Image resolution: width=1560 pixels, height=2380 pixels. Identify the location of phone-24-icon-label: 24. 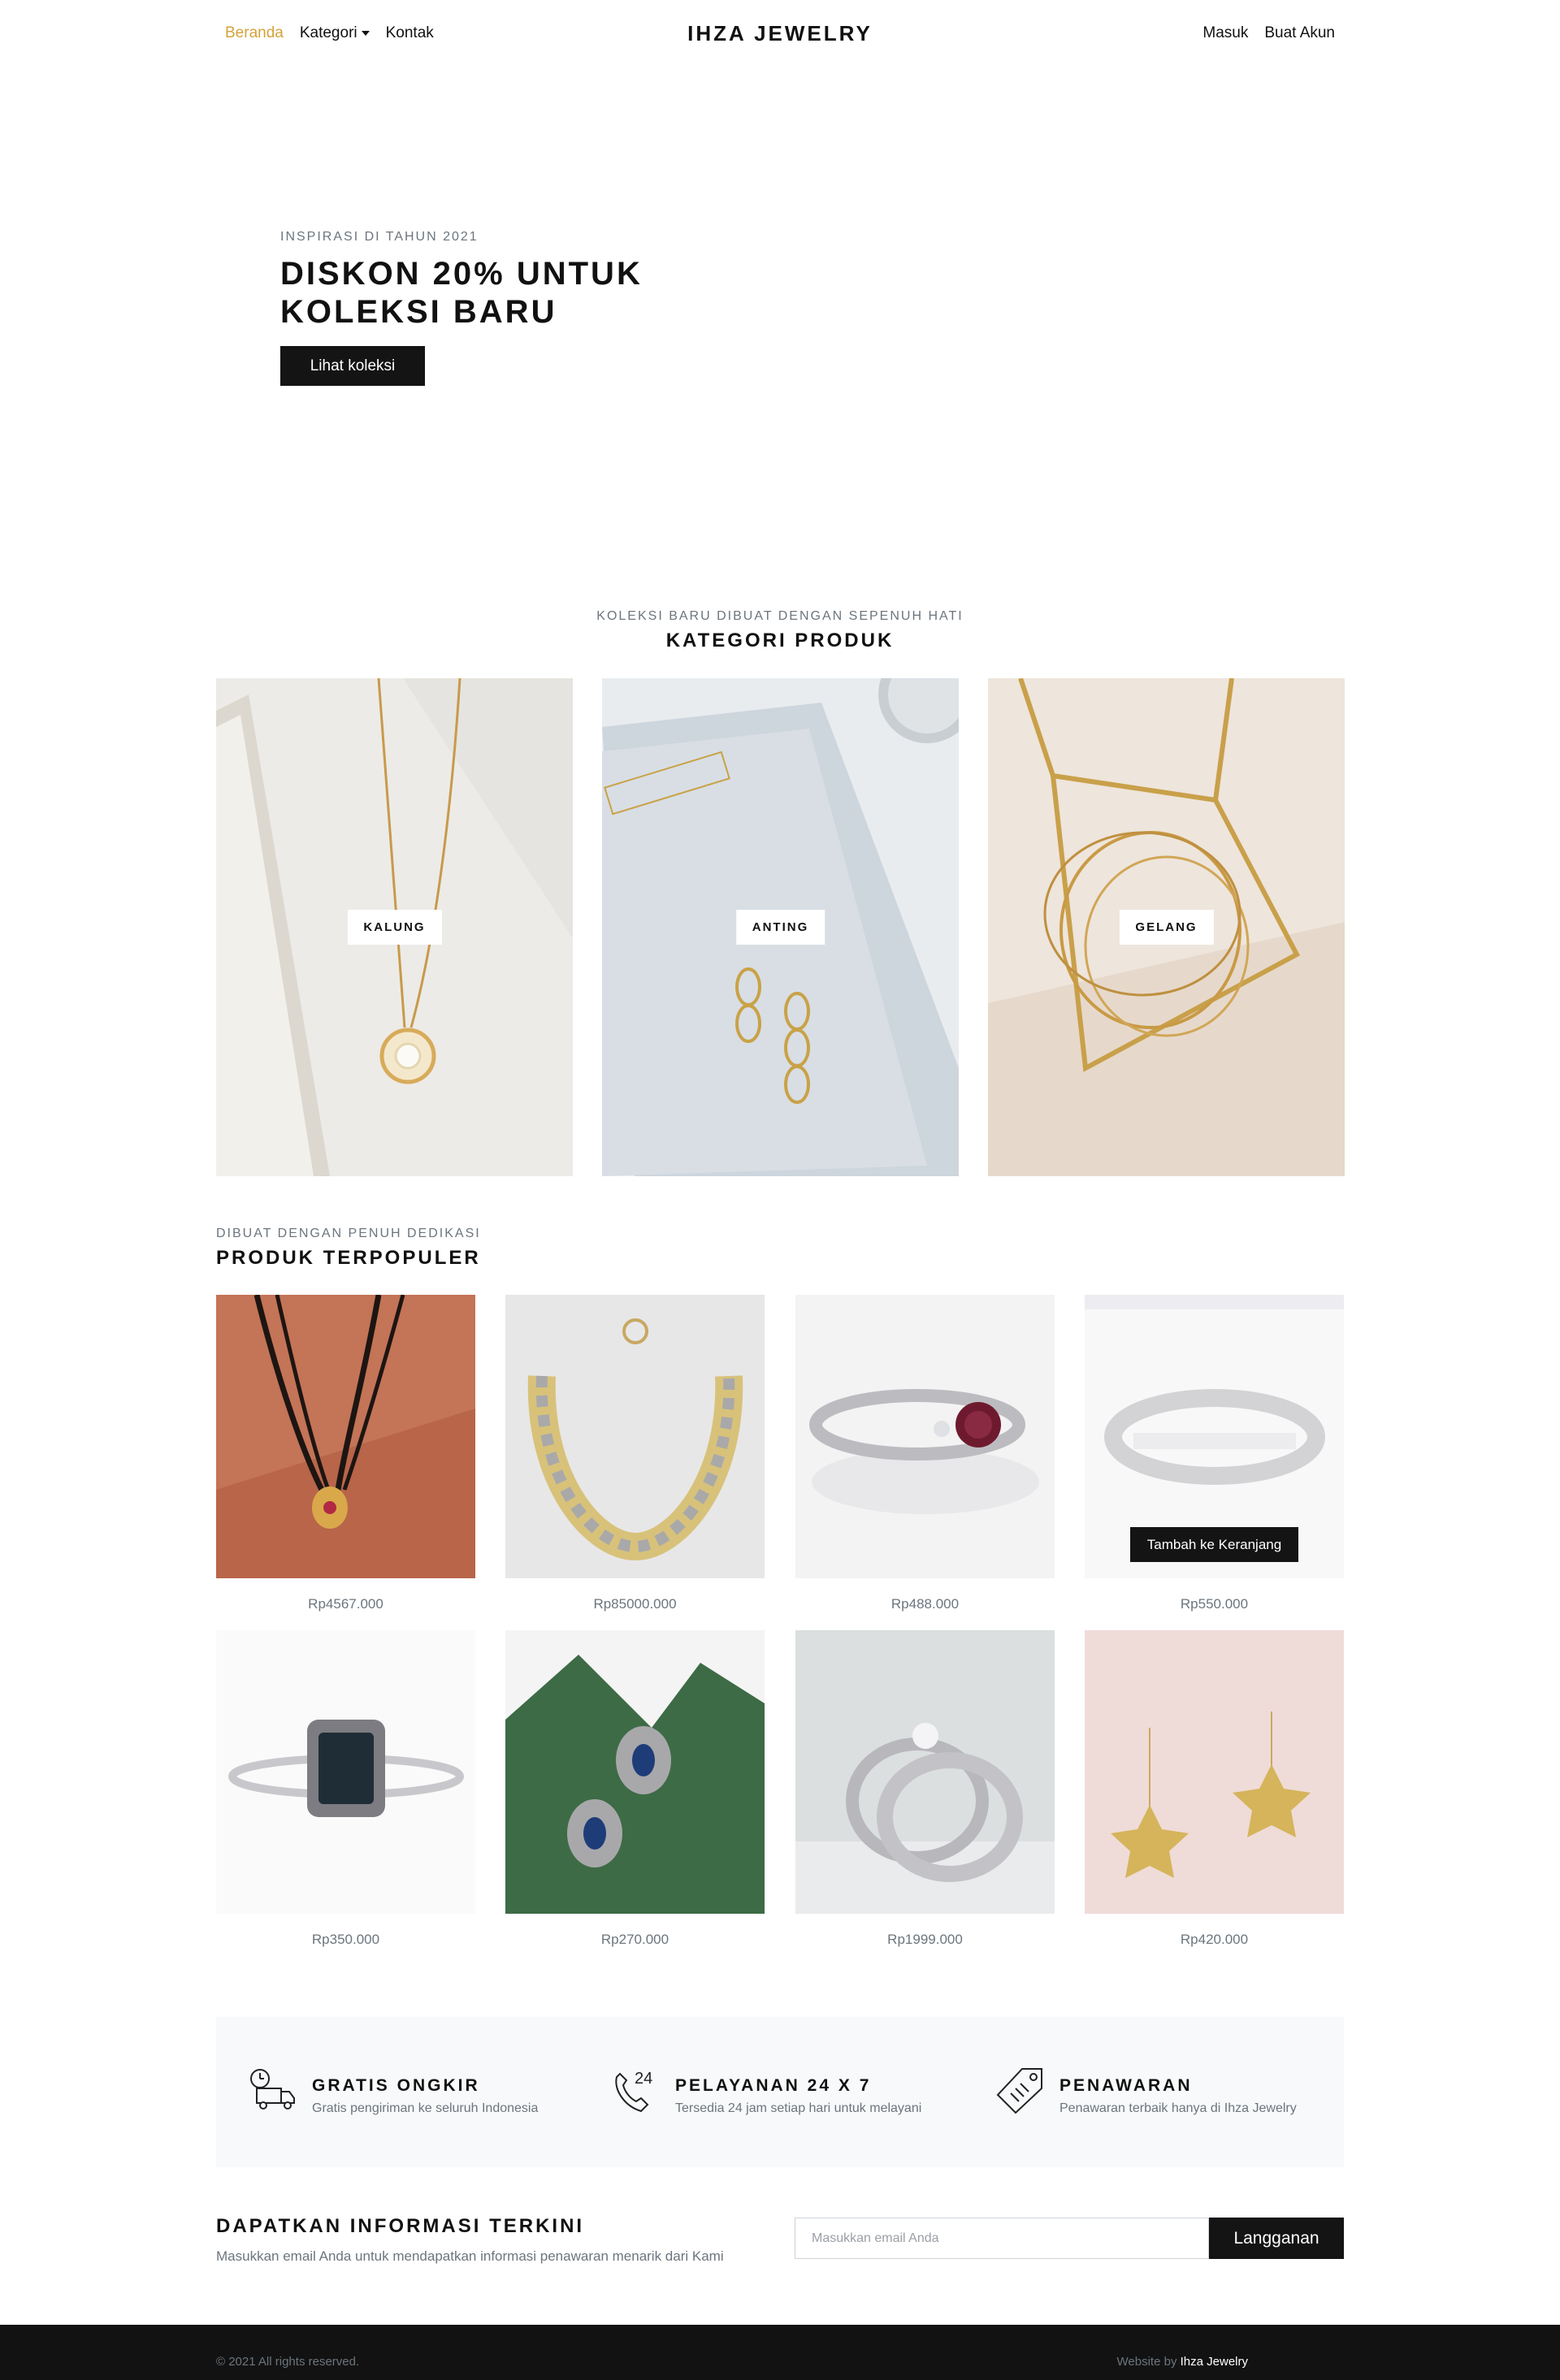
(643, 2079).